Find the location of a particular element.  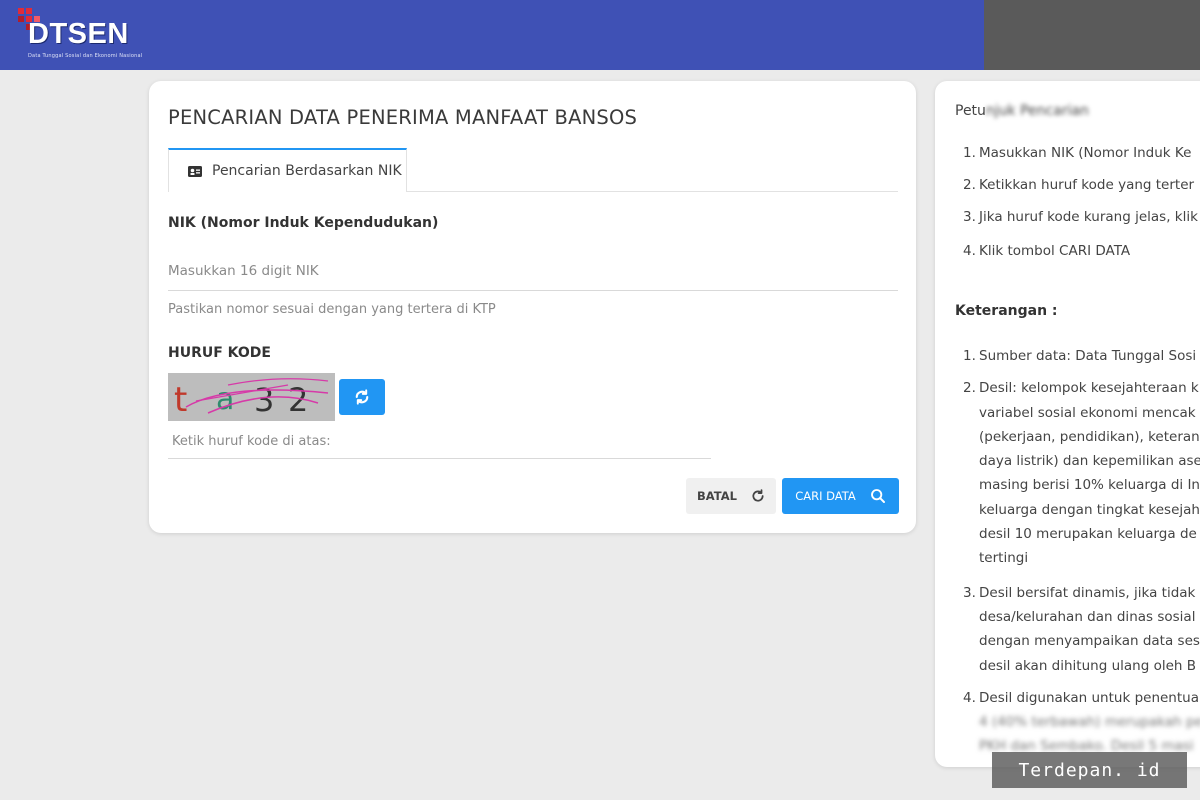

list-item: 3. Jika huruf kode kurang jelas, klik is located at coordinates (1080, 217).